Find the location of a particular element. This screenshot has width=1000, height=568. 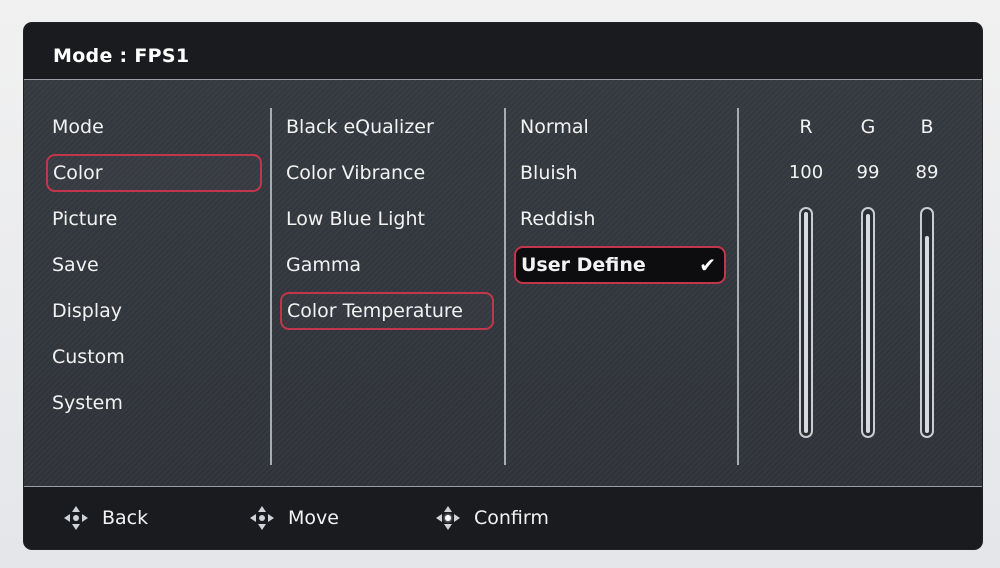

sub-menu-item-black-equalizer: Black eQualizer is located at coordinates (387, 127).